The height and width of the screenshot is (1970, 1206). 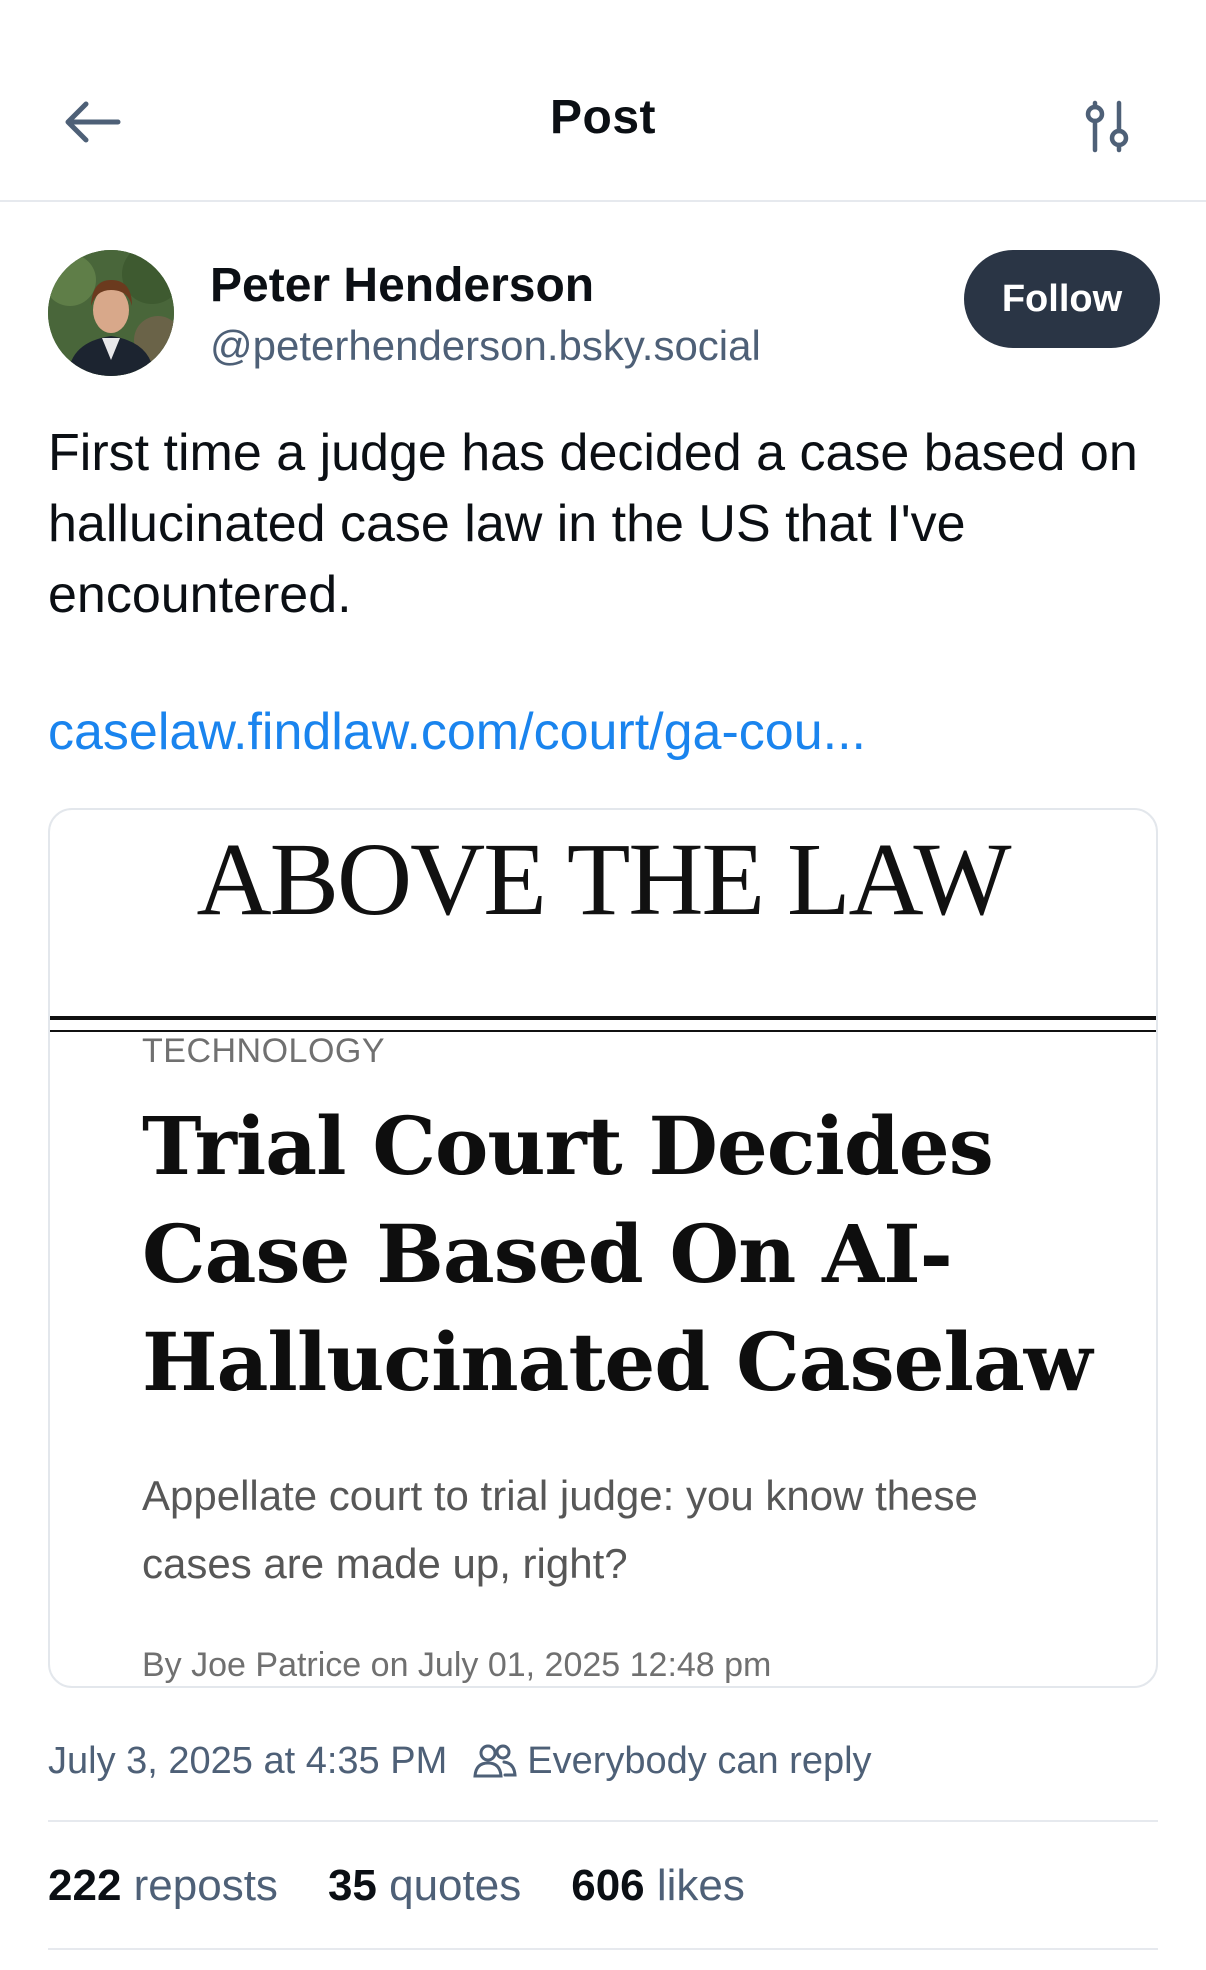 What do you see at coordinates (248, 1760) in the screenshot?
I see `post-timestamp: July 3, 2025 at 4:35 PM` at bounding box center [248, 1760].